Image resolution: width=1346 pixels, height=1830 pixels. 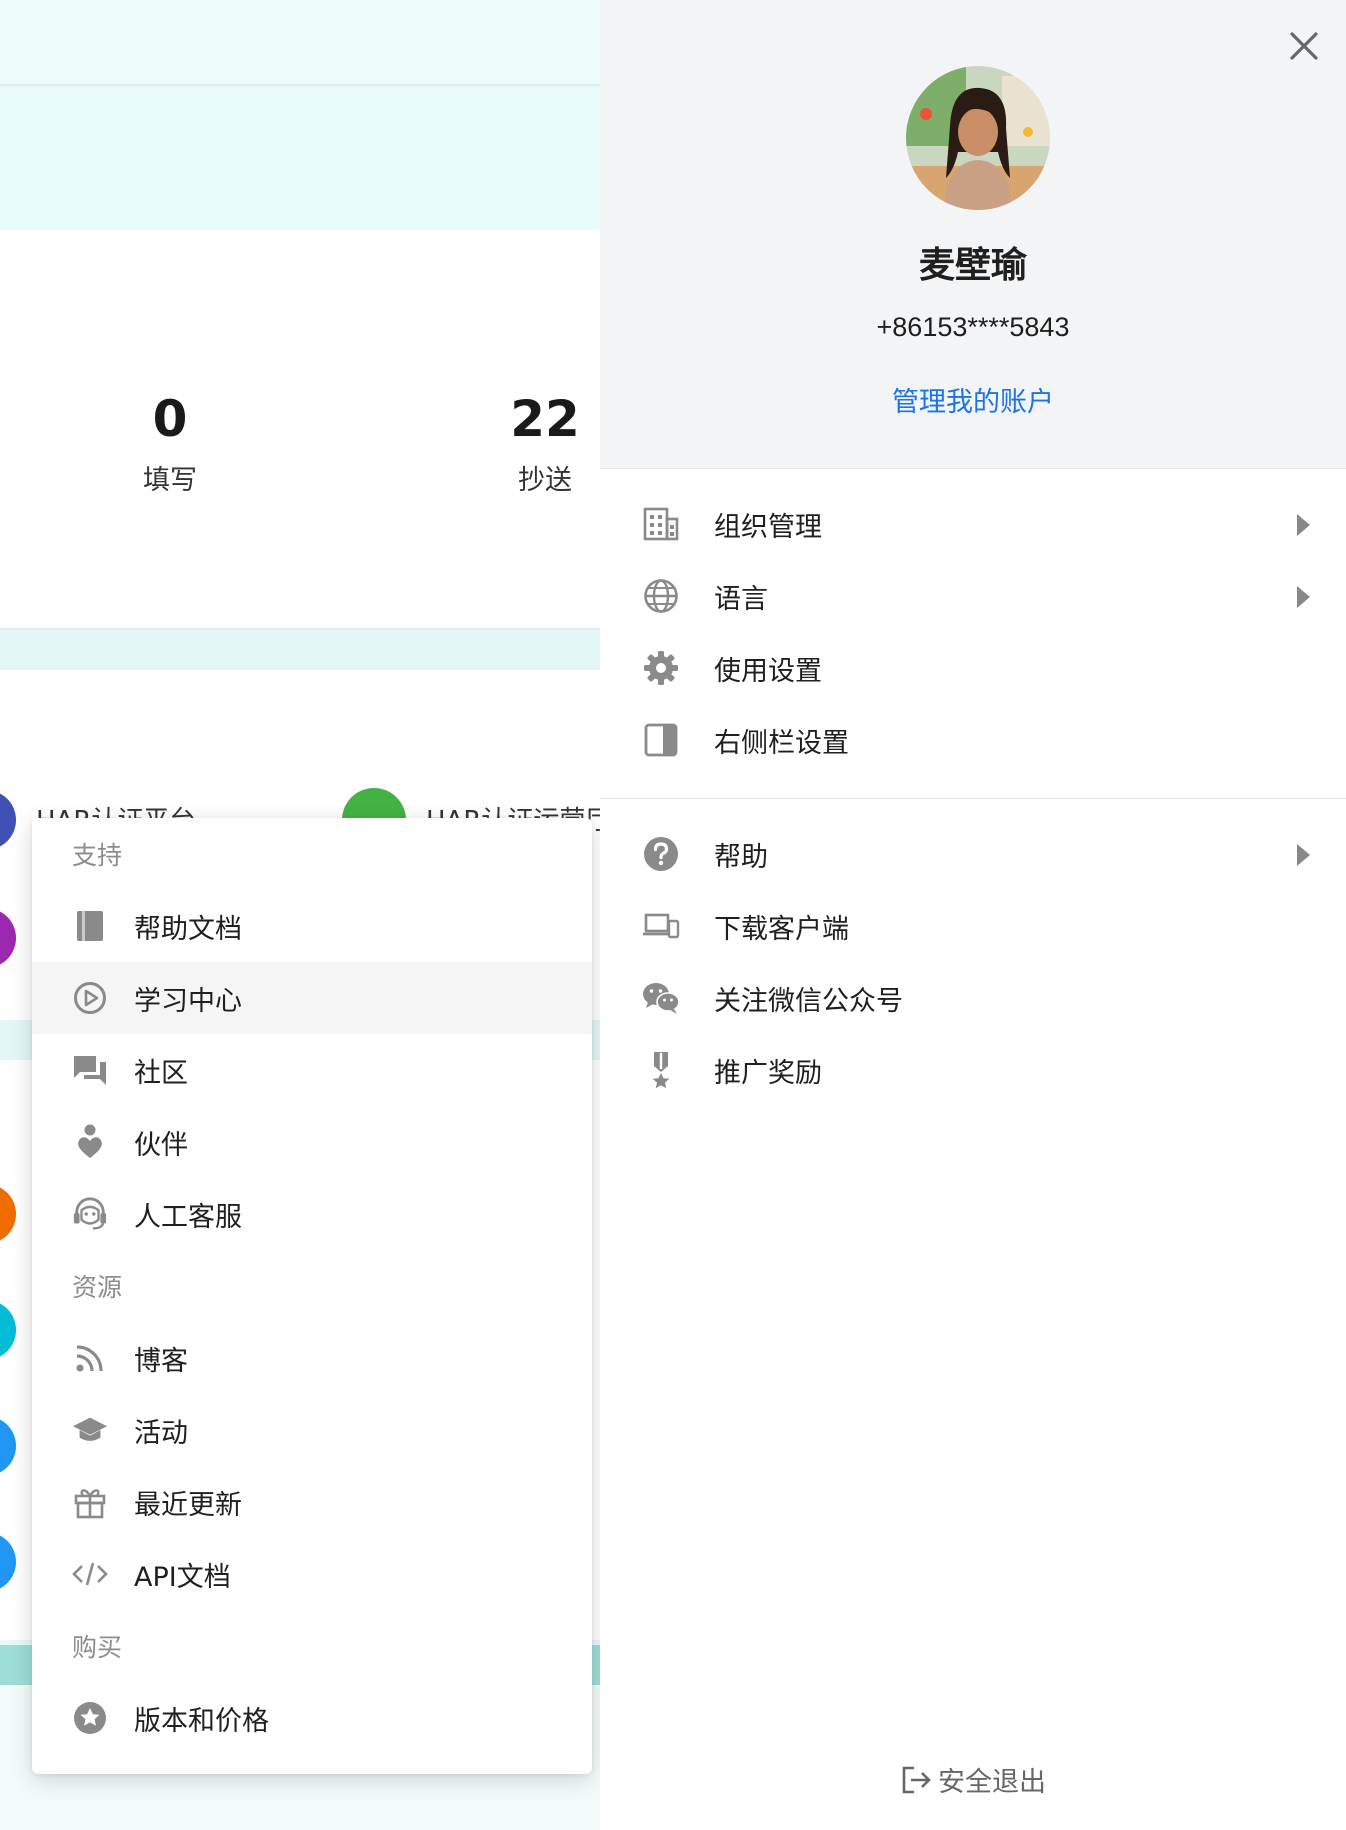 What do you see at coordinates (188, 929) in the screenshot?
I see `dropdown-item-label: 帮助文档` at bounding box center [188, 929].